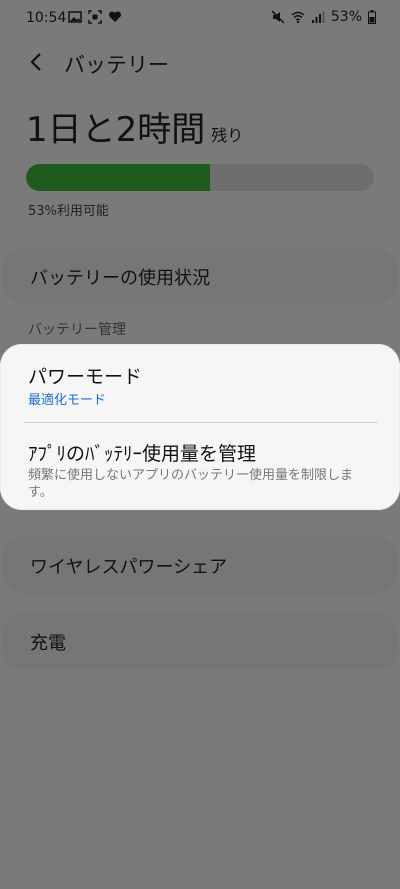 This screenshot has height=889, width=400. What do you see at coordinates (48, 643) in the screenshot?
I see `charging-label: 充電` at bounding box center [48, 643].